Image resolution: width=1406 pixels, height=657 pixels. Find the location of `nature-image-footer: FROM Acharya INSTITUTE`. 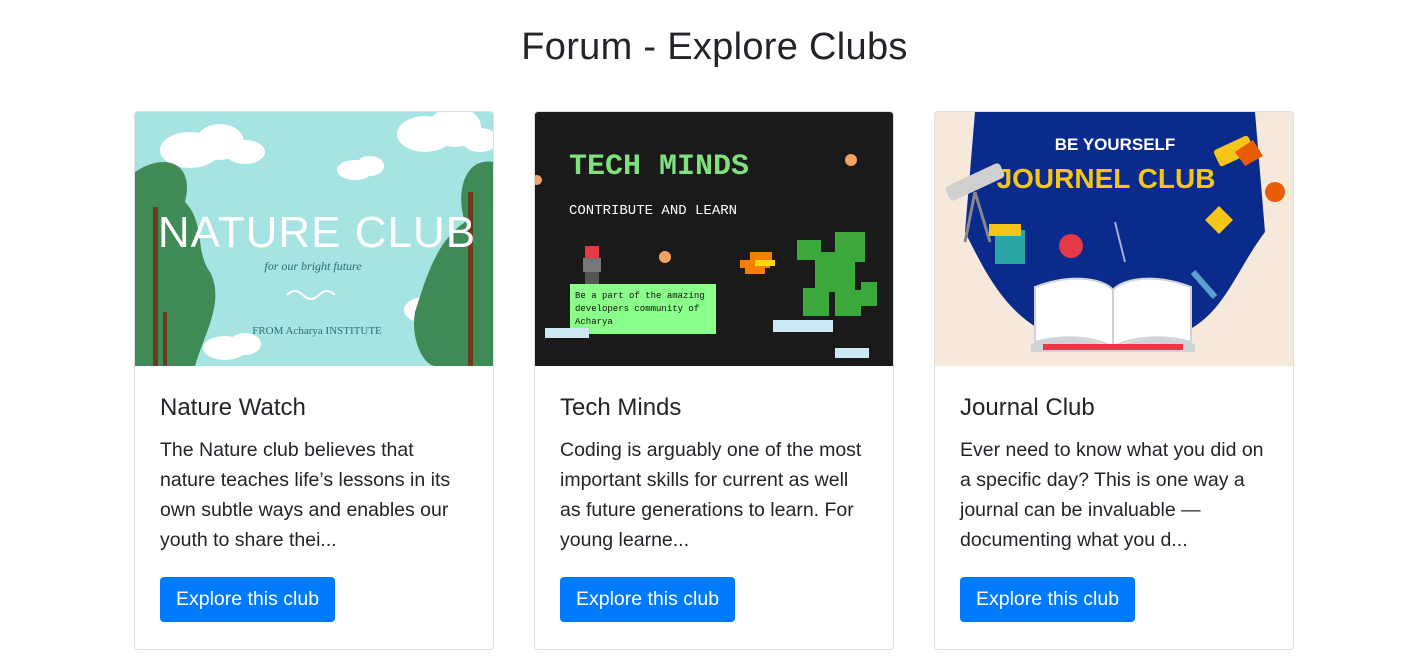

nature-image-footer: FROM Acharya INSTITUTE is located at coordinates (317, 331).